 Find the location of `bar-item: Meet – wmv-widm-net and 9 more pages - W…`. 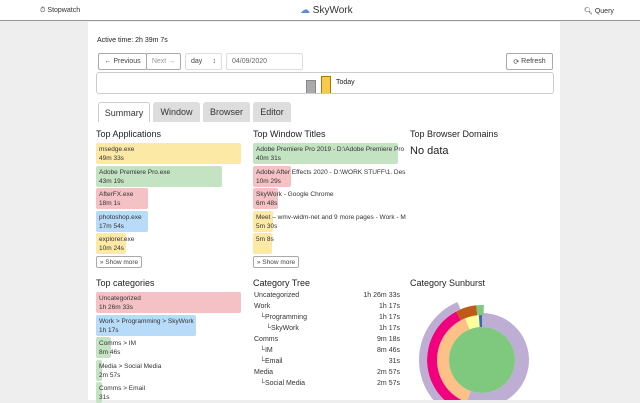

bar-item: Meet – wmv-widm-net and 9 more pages - W… is located at coordinates (329, 221).